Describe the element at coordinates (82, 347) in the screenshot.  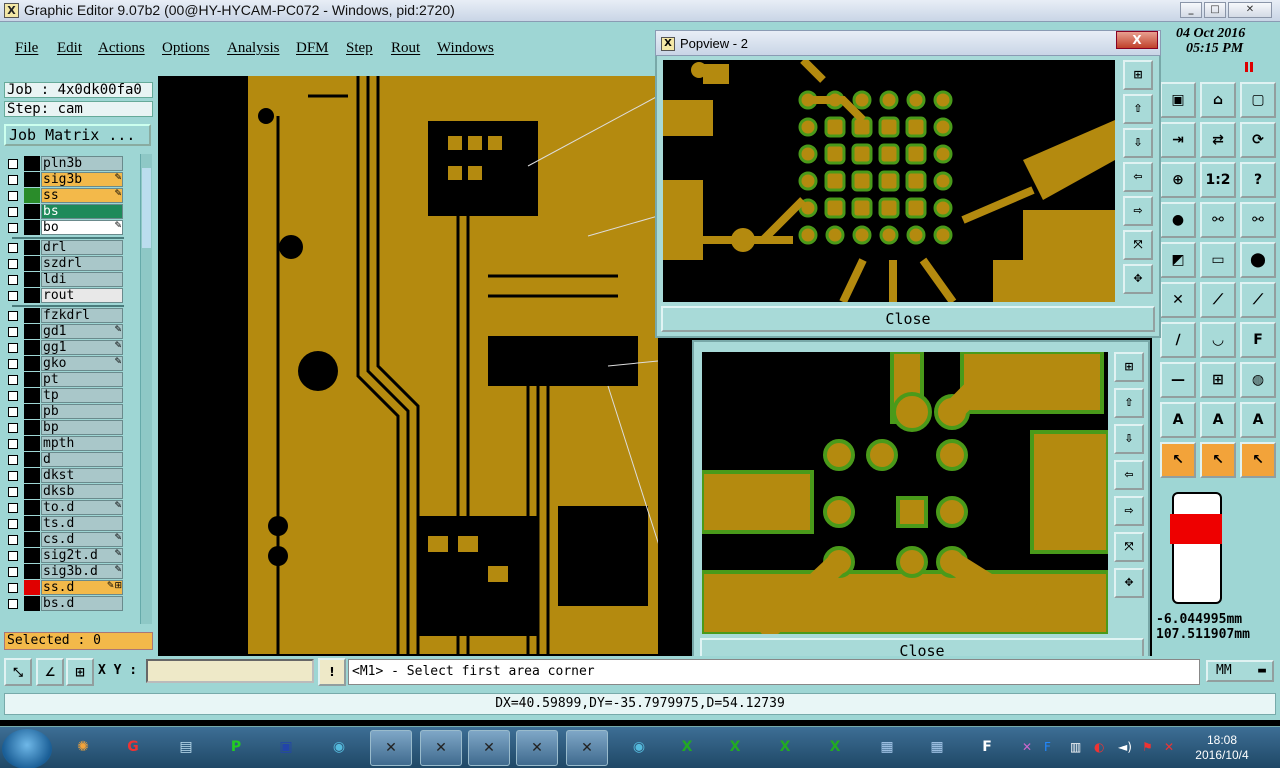
I see `layer-name: gg1` at that location.